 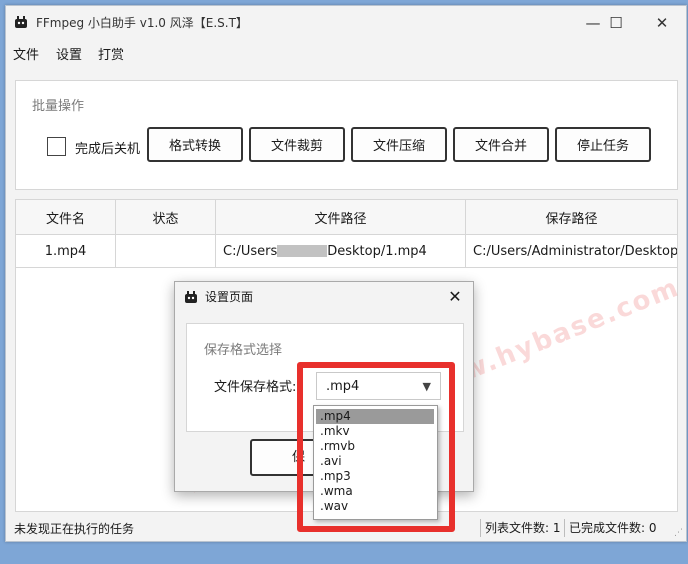 I want to click on dialog-title: 设置页面, so click(x=229, y=297).